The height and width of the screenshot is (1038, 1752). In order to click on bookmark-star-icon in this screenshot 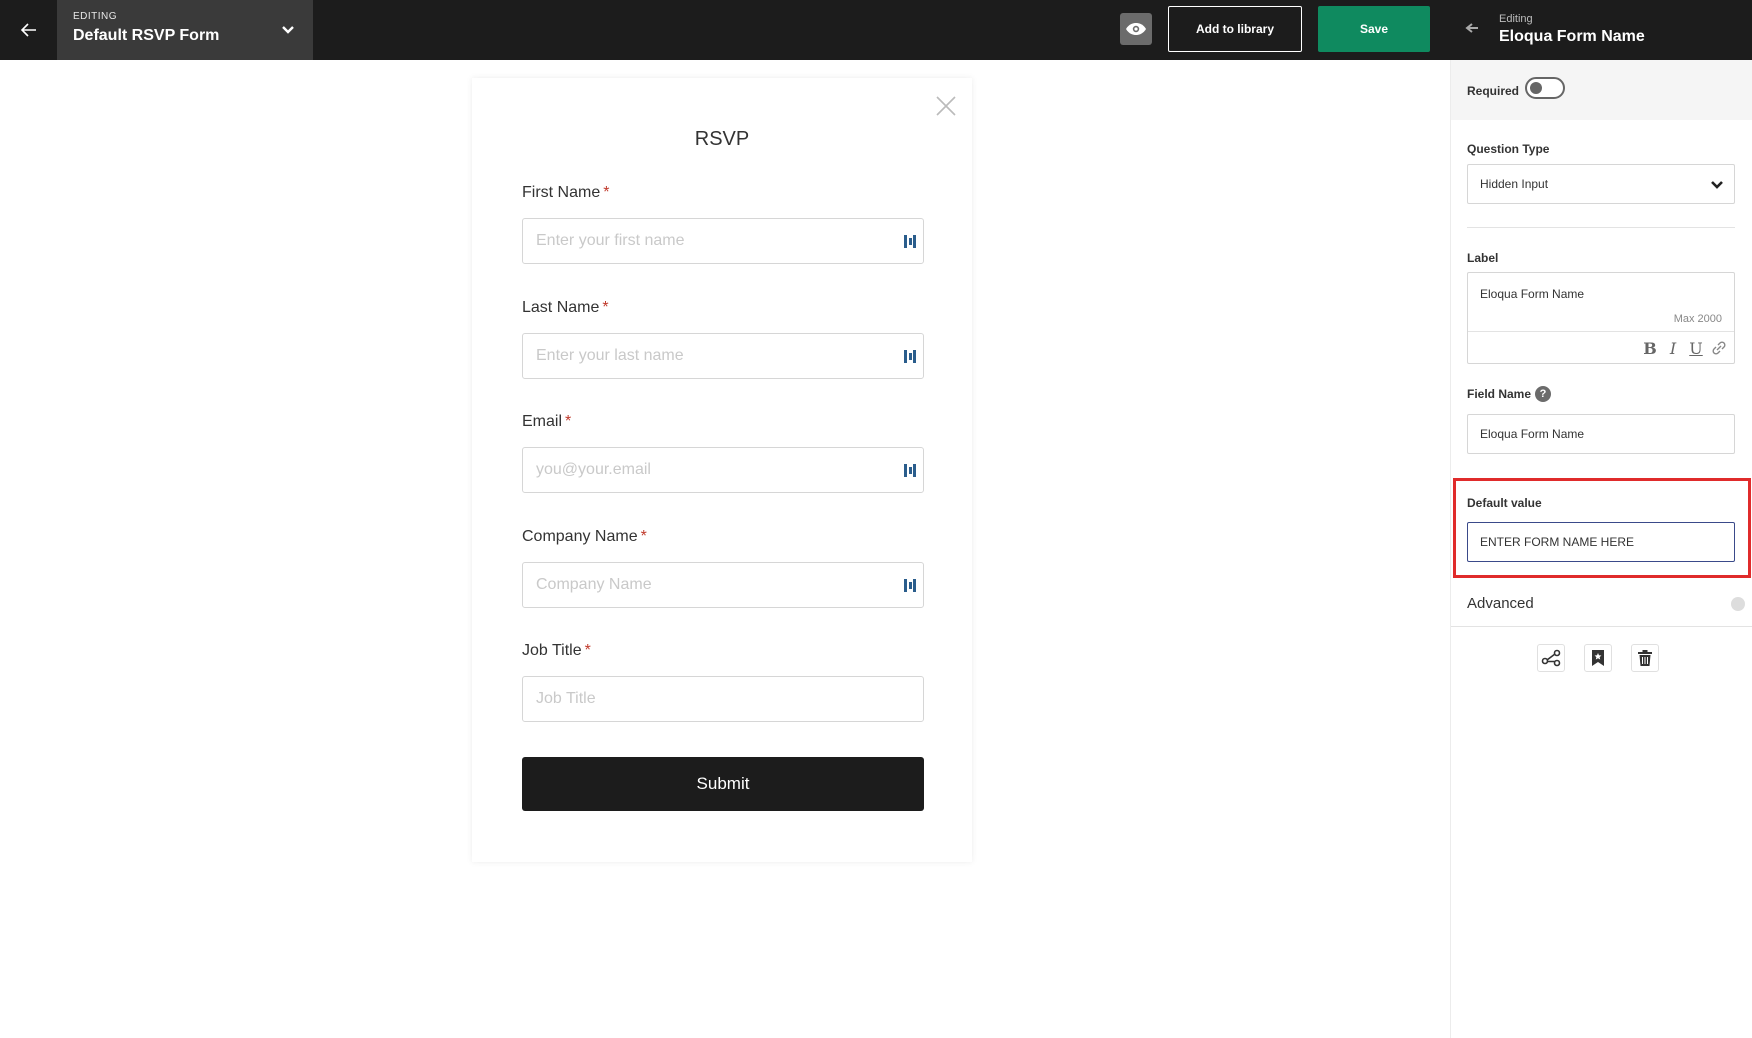, I will do `click(1598, 658)`.